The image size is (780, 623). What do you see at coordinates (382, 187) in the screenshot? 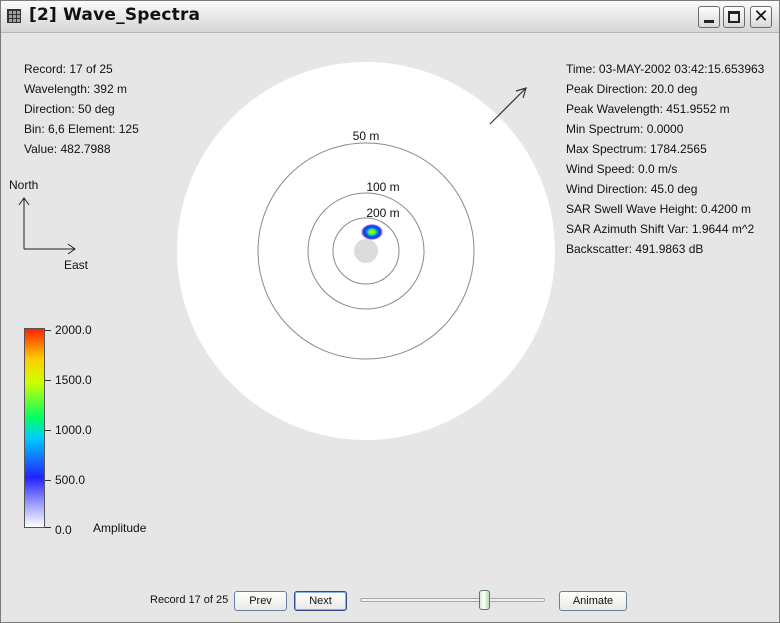
I see `ring-label-100m: 100 m` at bounding box center [382, 187].